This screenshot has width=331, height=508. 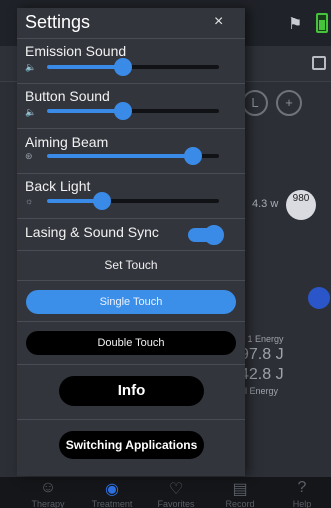 What do you see at coordinates (133, 201) in the screenshot?
I see `back-light-slider` at bounding box center [133, 201].